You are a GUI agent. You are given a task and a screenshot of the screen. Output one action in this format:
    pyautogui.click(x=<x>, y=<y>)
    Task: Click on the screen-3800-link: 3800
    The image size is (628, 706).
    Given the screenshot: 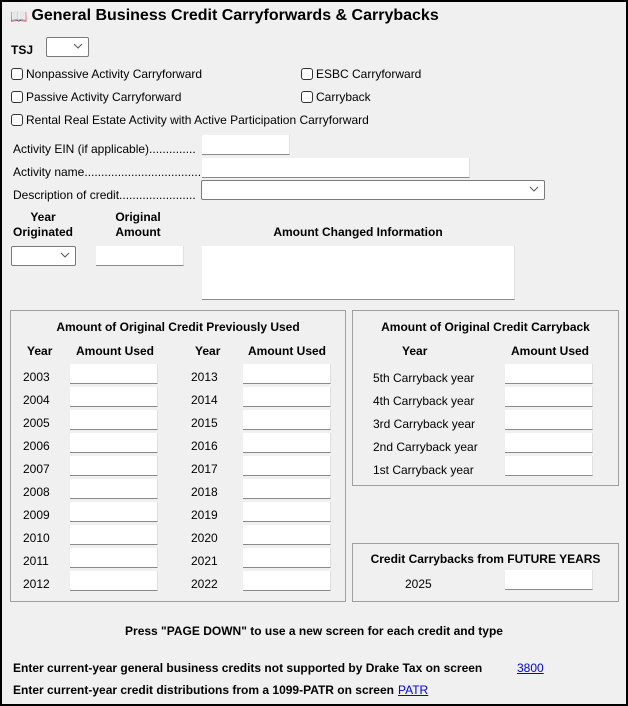 What is the action you would take?
    pyautogui.click(x=530, y=668)
    